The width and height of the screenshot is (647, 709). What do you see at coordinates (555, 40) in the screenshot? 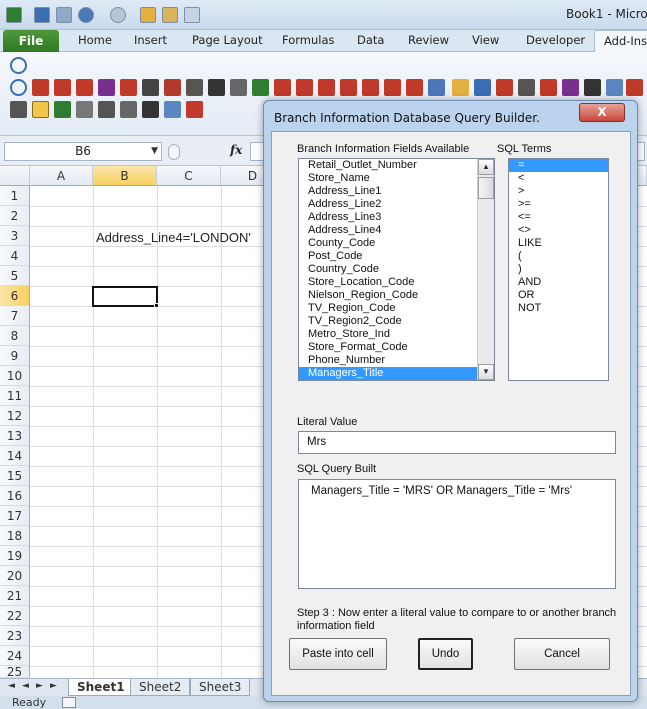
I see `tab-developer: Developer` at bounding box center [555, 40].